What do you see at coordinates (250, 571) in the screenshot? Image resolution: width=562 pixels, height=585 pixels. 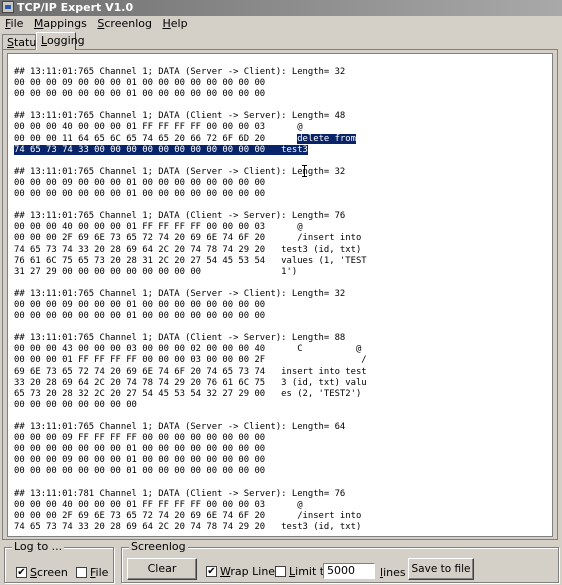 I see `wrap-lines-label: Wrap Lines` at bounding box center [250, 571].